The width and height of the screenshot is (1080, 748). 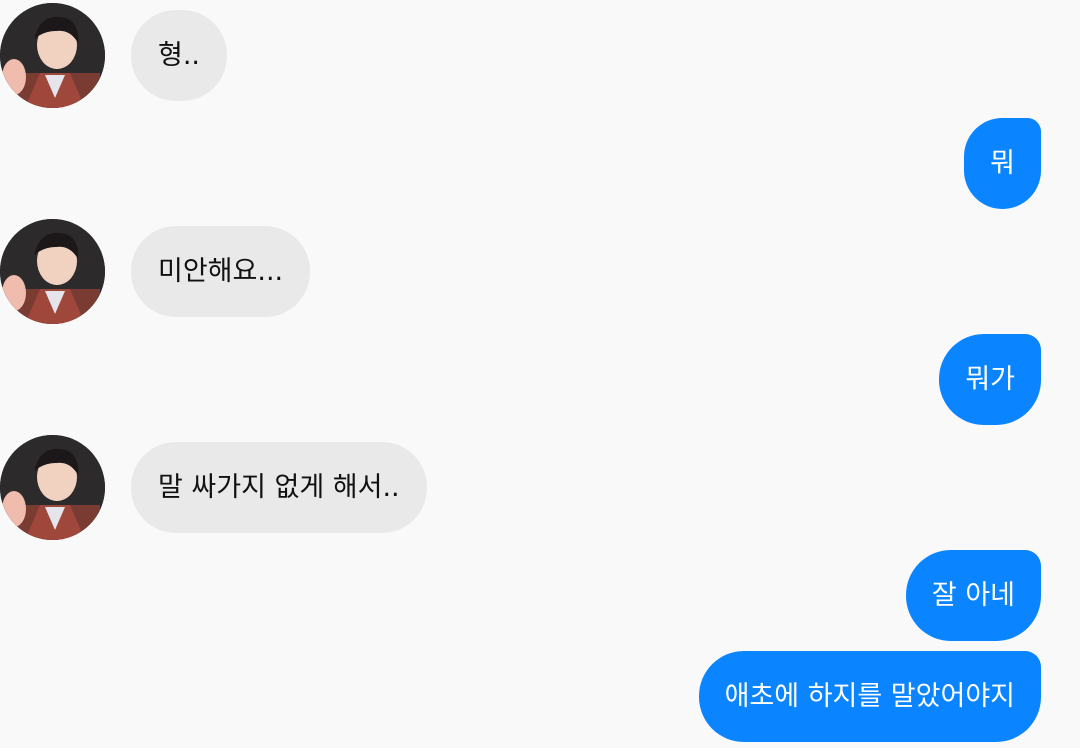 I want to click on message-incoming: 형.., so click(x=179, y=55).